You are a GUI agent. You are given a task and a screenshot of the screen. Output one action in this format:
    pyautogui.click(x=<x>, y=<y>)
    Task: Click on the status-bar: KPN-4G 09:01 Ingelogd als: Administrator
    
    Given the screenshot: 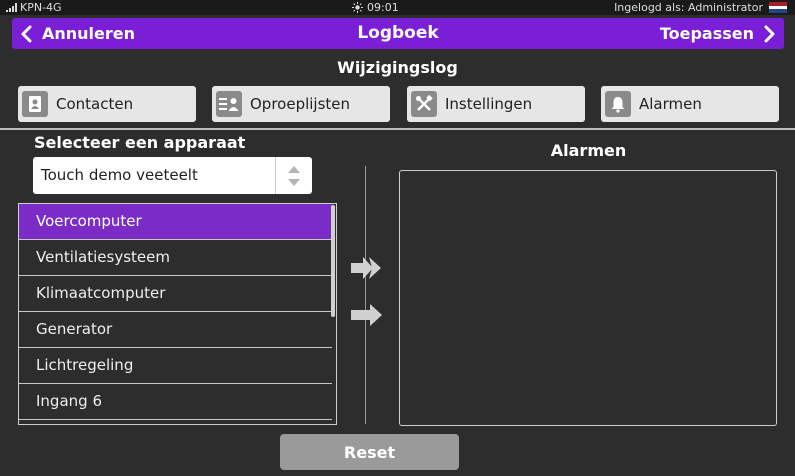 What is the action you would take?
    pyautogui.click(x=397, y=7)
    